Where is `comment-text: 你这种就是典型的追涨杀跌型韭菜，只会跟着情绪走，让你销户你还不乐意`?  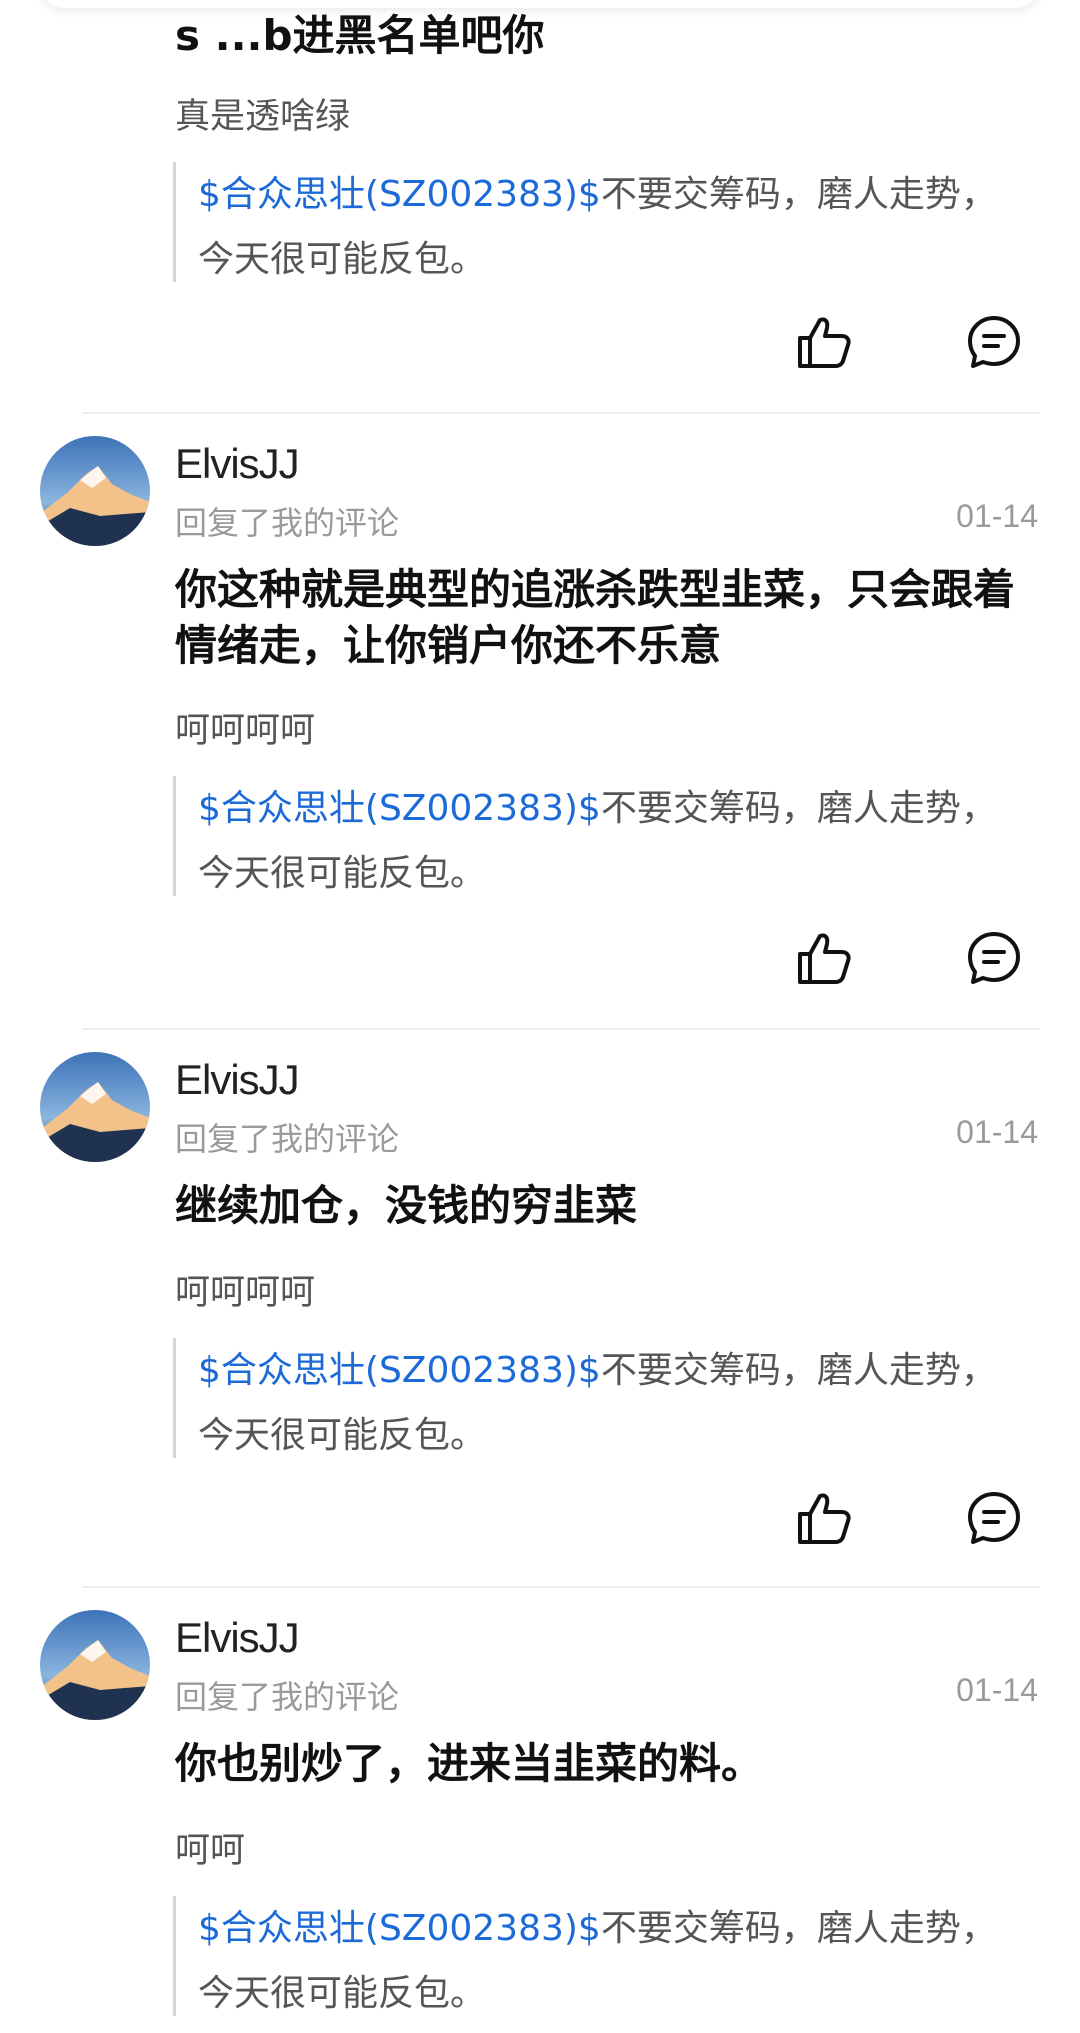 comment-text: 你这种就是典型的追涨杀跌型韭菜，只会跟着情绪走，让你销户你还不乐意 is located at coordinates (595, 617).